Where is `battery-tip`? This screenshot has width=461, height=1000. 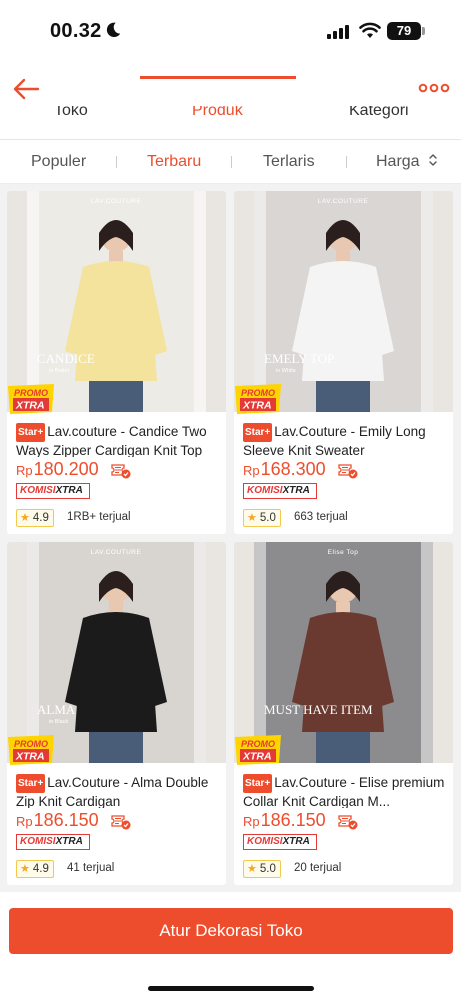 battery-tip is located at coordinates (423, 31).